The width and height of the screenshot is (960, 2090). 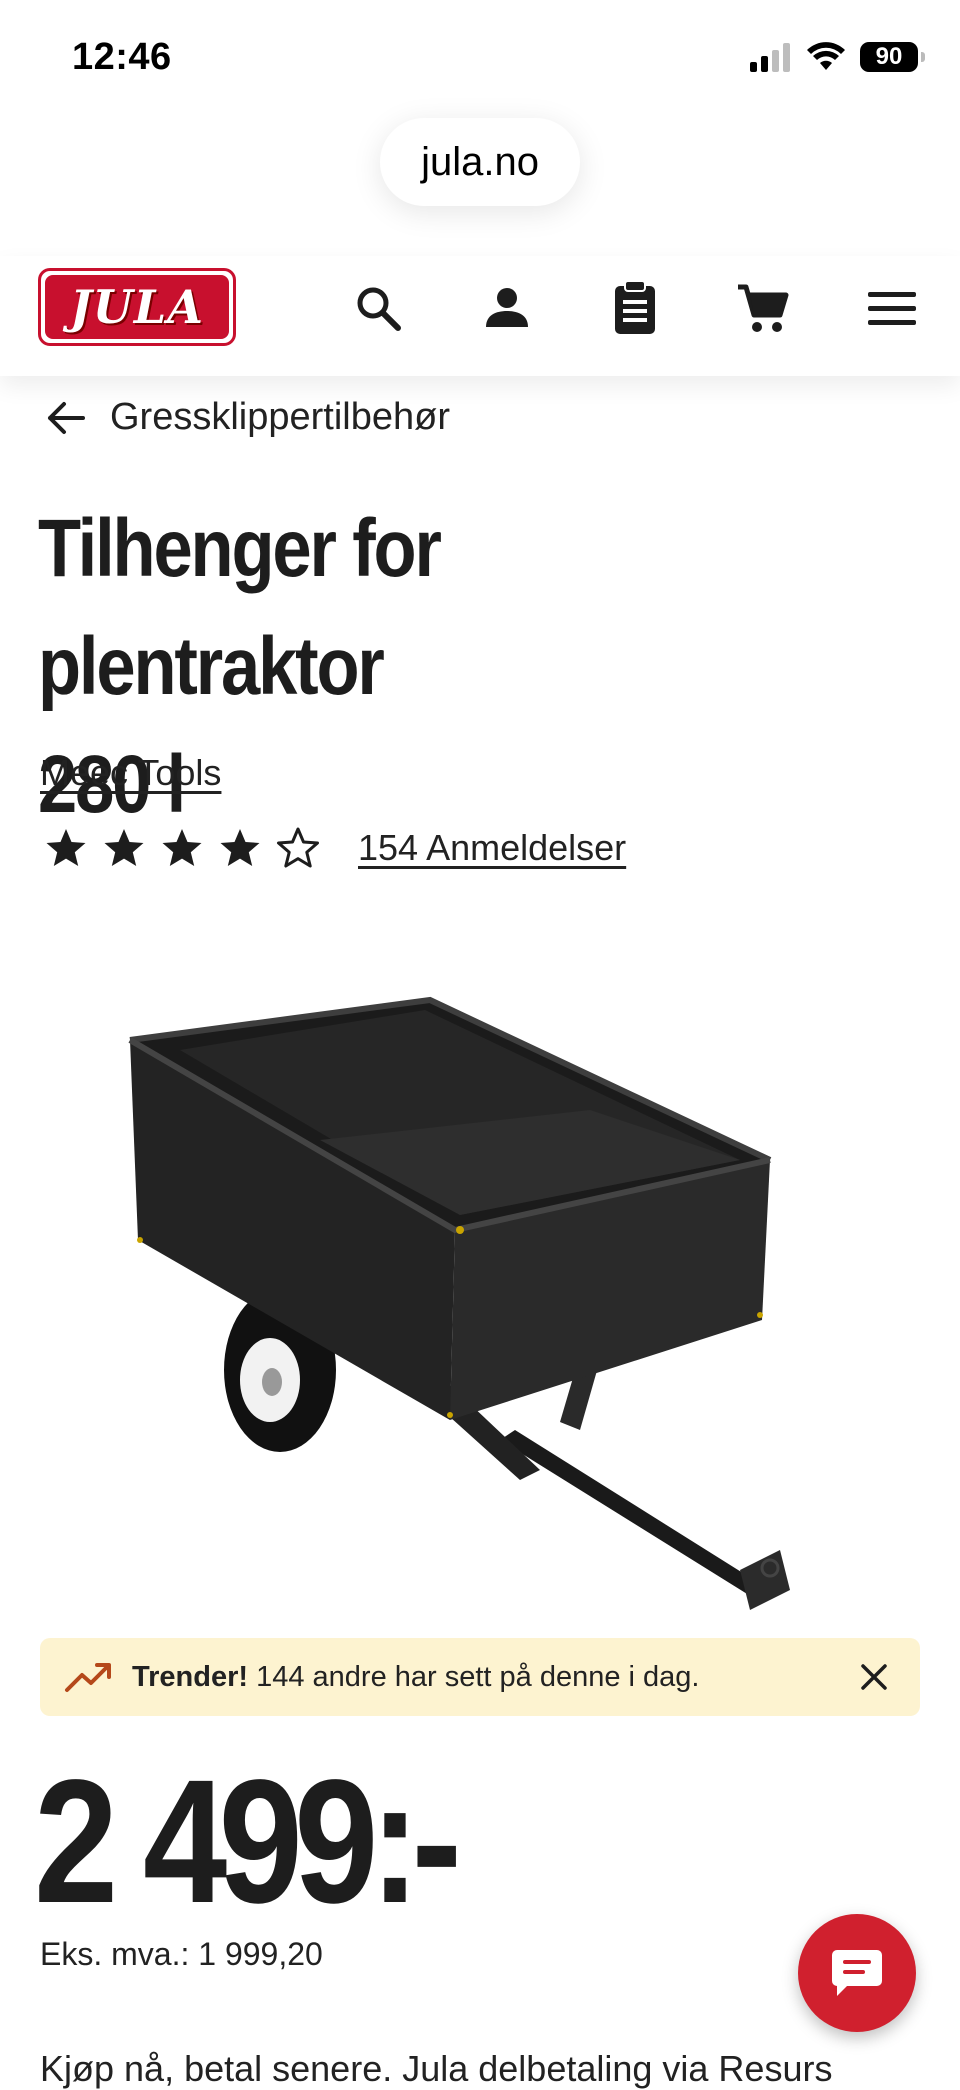 I want to click on signal-icon, so click(x=770, y=57).